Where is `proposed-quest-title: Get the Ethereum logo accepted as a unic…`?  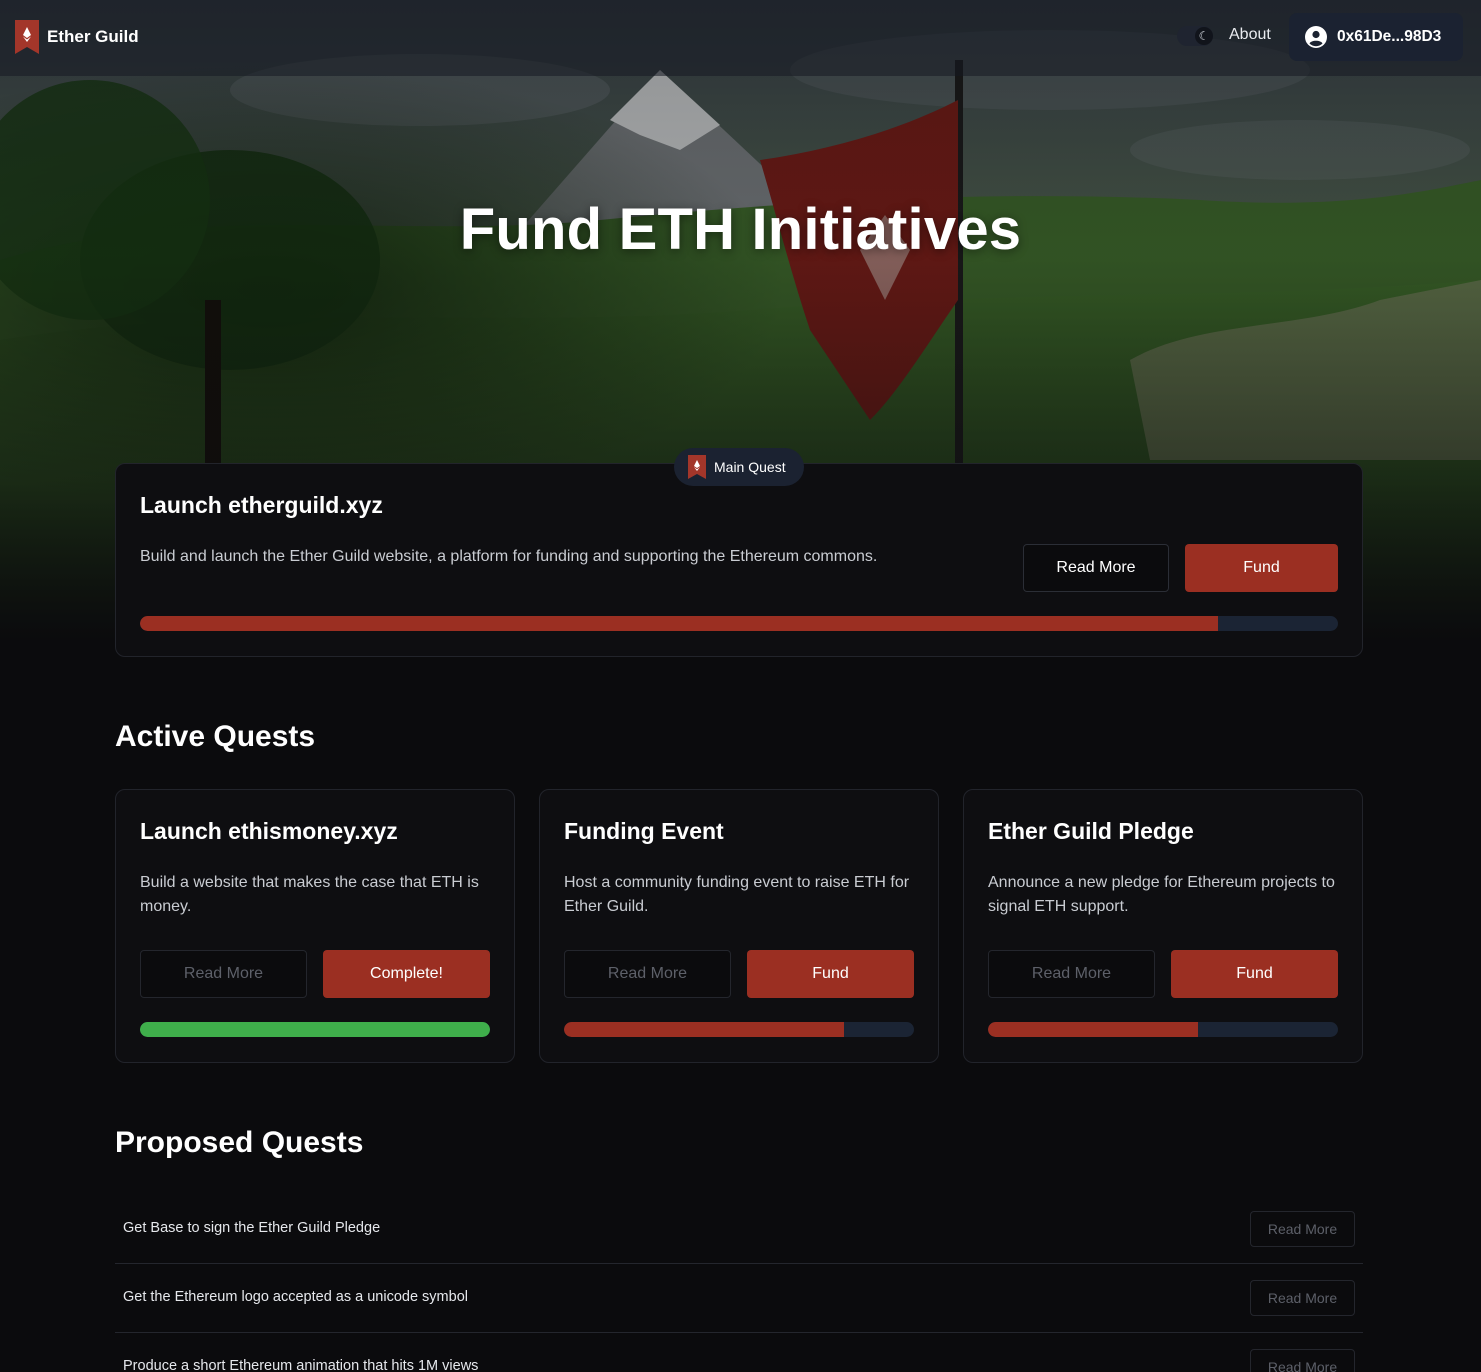 proposed-quest-title: Get the Ethereum logo accepted as a unic… is located at coordinates (295, 1297).